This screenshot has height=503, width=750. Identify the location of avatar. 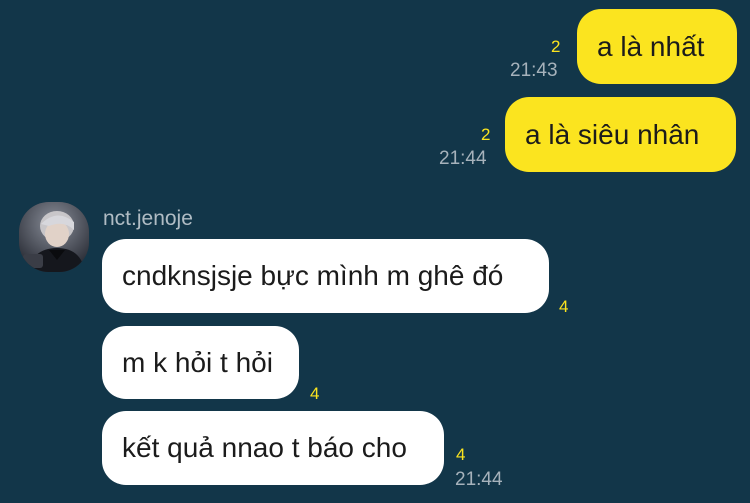
(54, 237).